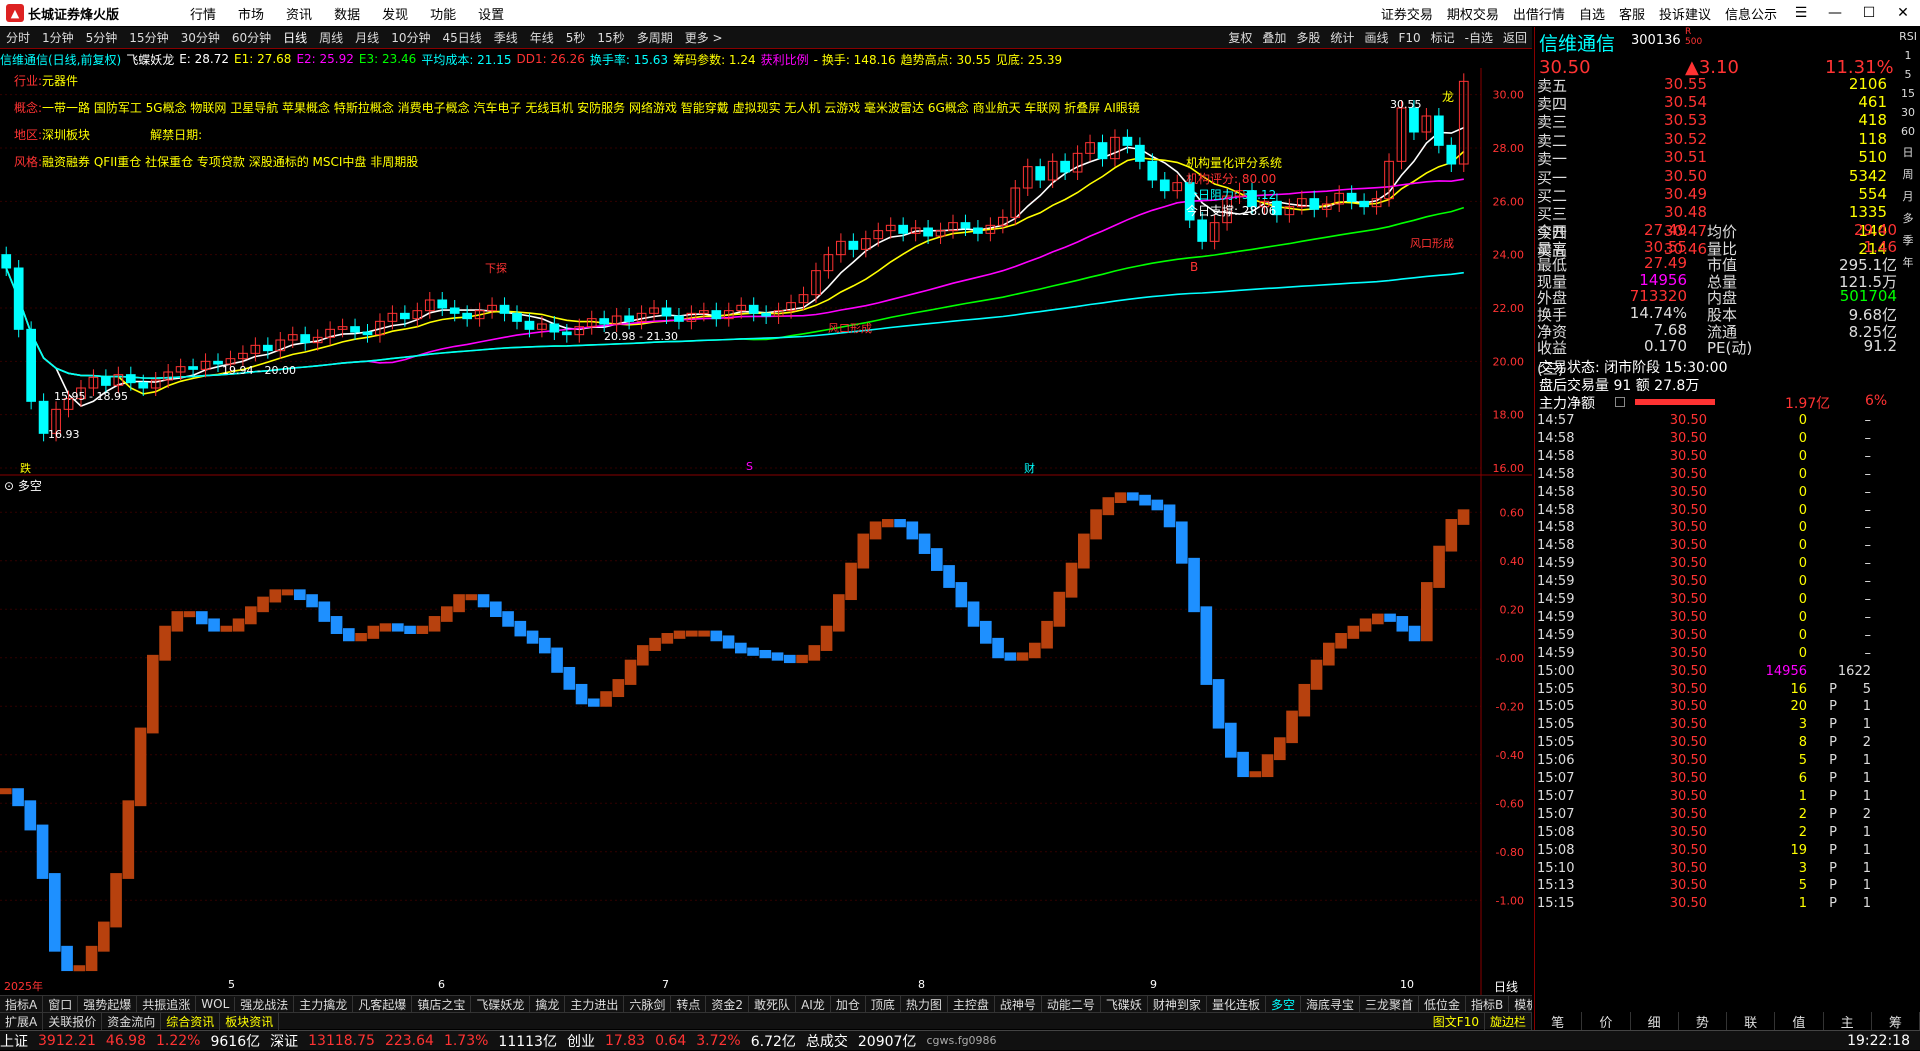 This screenshot has height=1051, width=1920. Describe the element at coordinates (1728, 158) in the screenshot. I see `ask-row: 卖一 30.51 510` at that location.